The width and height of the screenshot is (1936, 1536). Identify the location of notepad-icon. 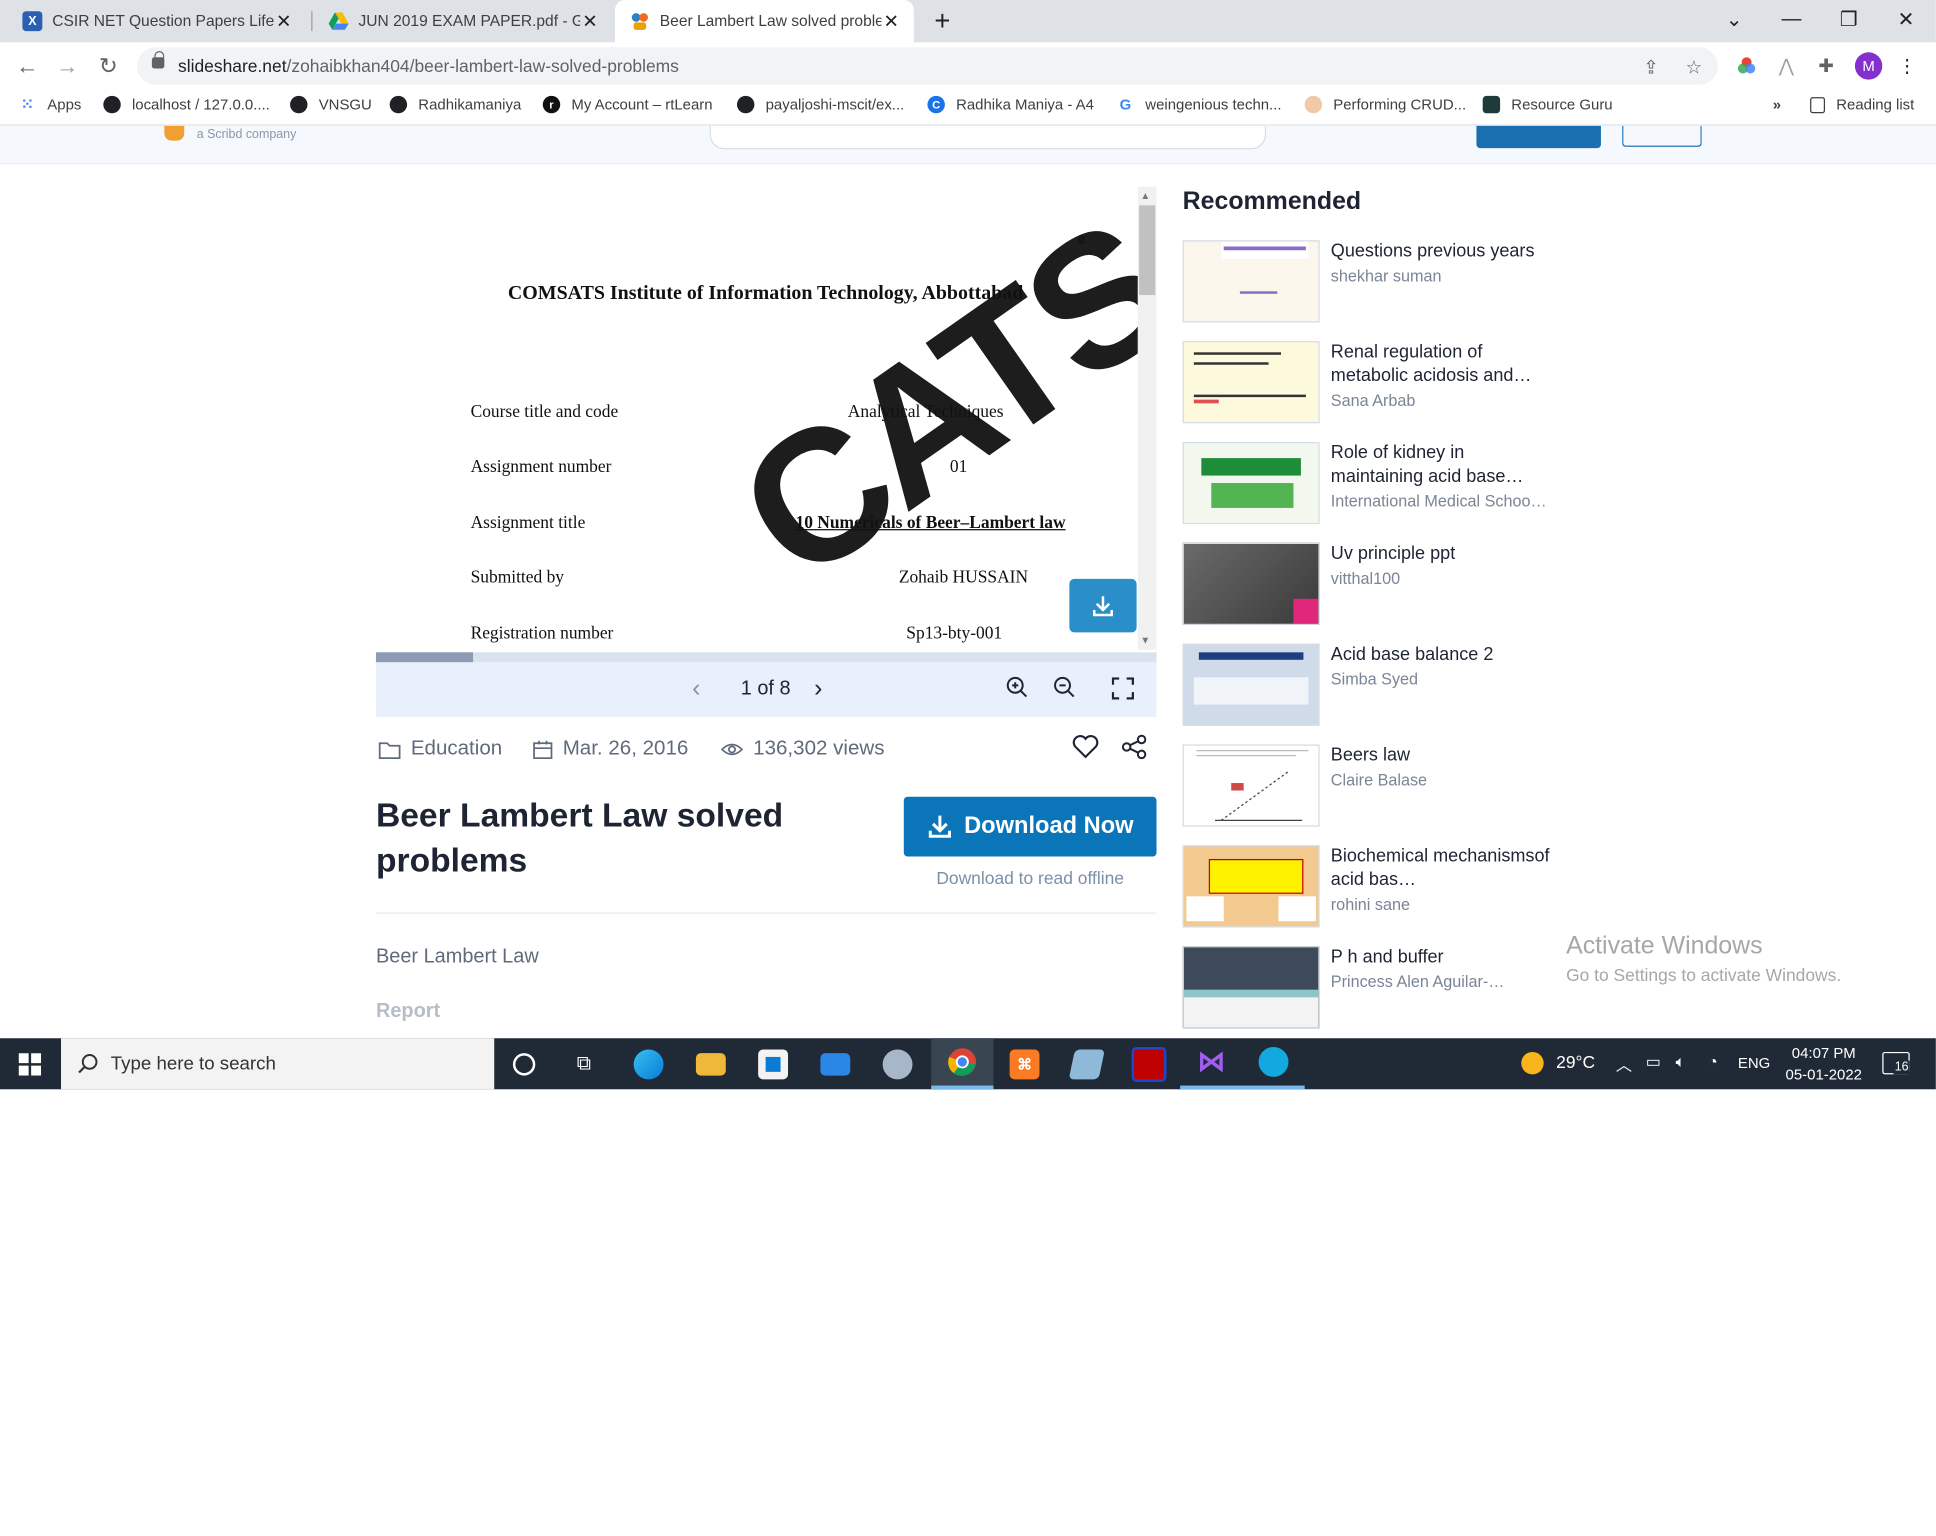
(1087, 1063).